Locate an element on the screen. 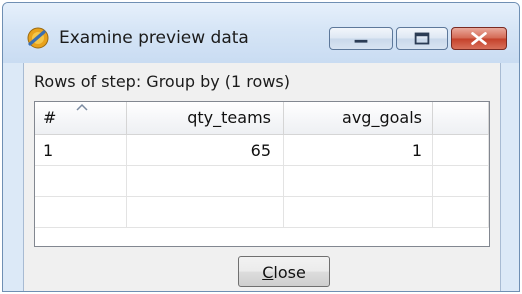  window-title: Examine preview data is located at coordinates (154, 38).